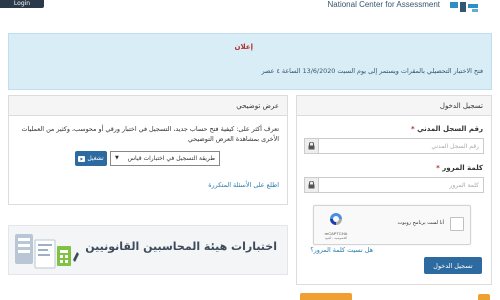  I want to click on password-input, so click(401, 185).